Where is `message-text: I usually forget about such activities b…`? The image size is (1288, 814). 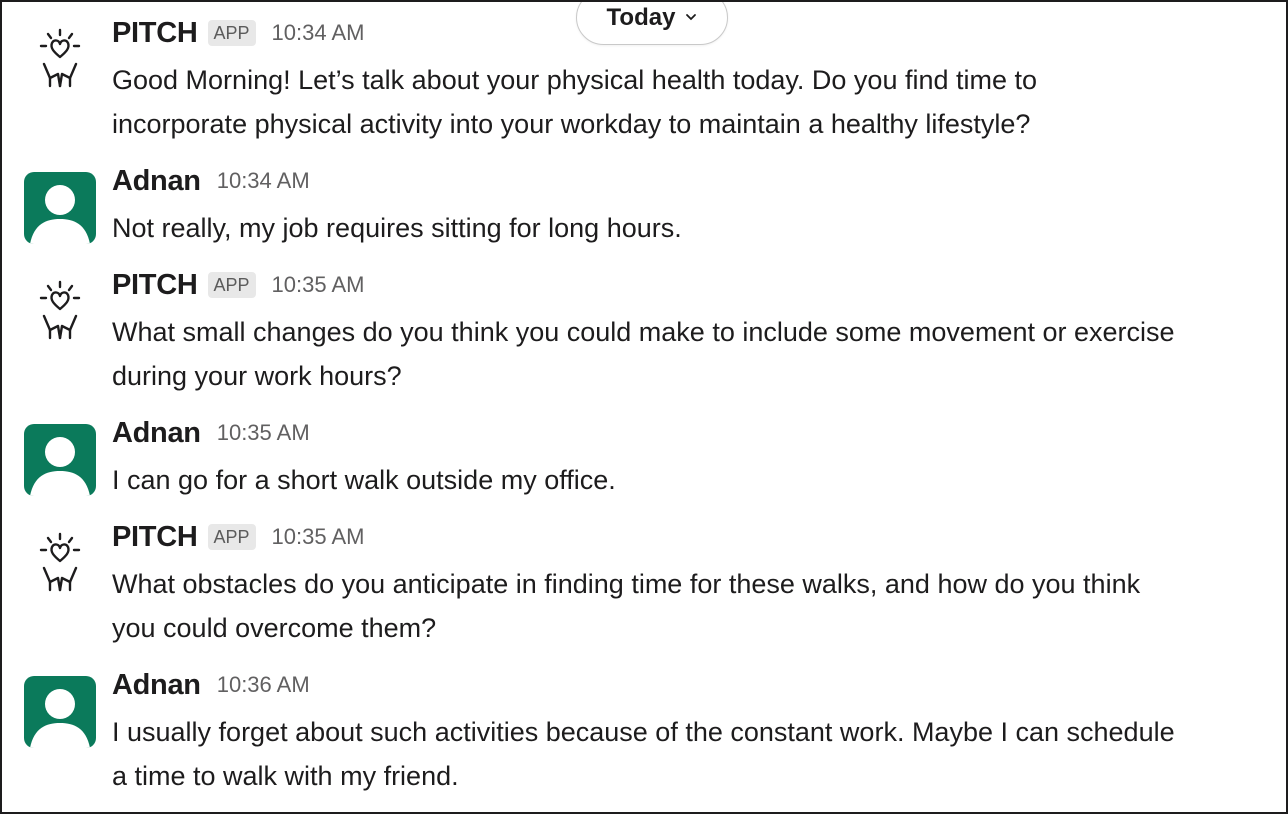
message-text: I usually forget about such activities b… is located at coordinates (697, 754).